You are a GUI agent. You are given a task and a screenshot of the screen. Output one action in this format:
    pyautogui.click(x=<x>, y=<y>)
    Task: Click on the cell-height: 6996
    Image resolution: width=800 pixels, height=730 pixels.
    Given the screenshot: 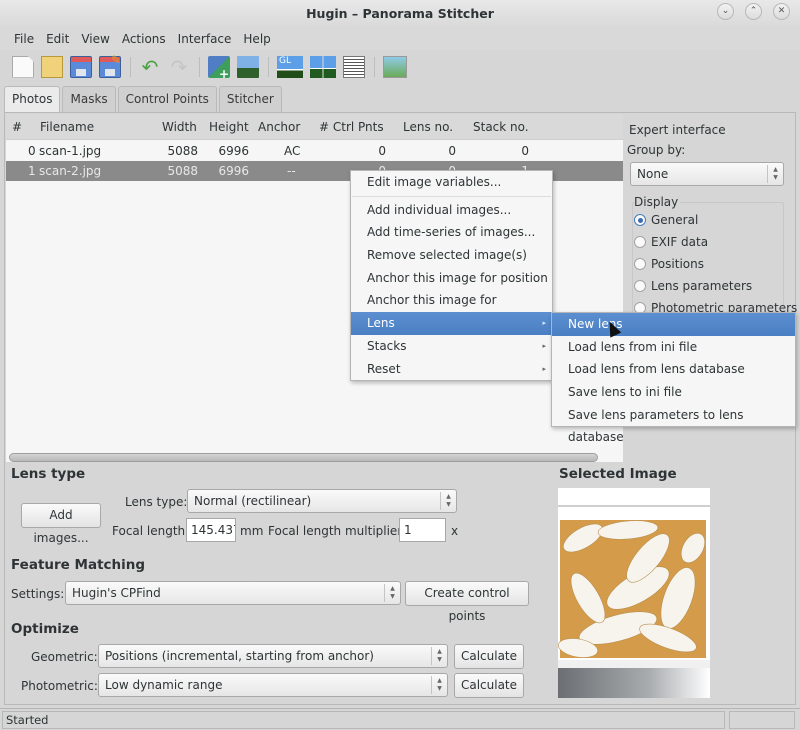 What is the action you would take?
    pyautogui.click(x=233, y=171)
    